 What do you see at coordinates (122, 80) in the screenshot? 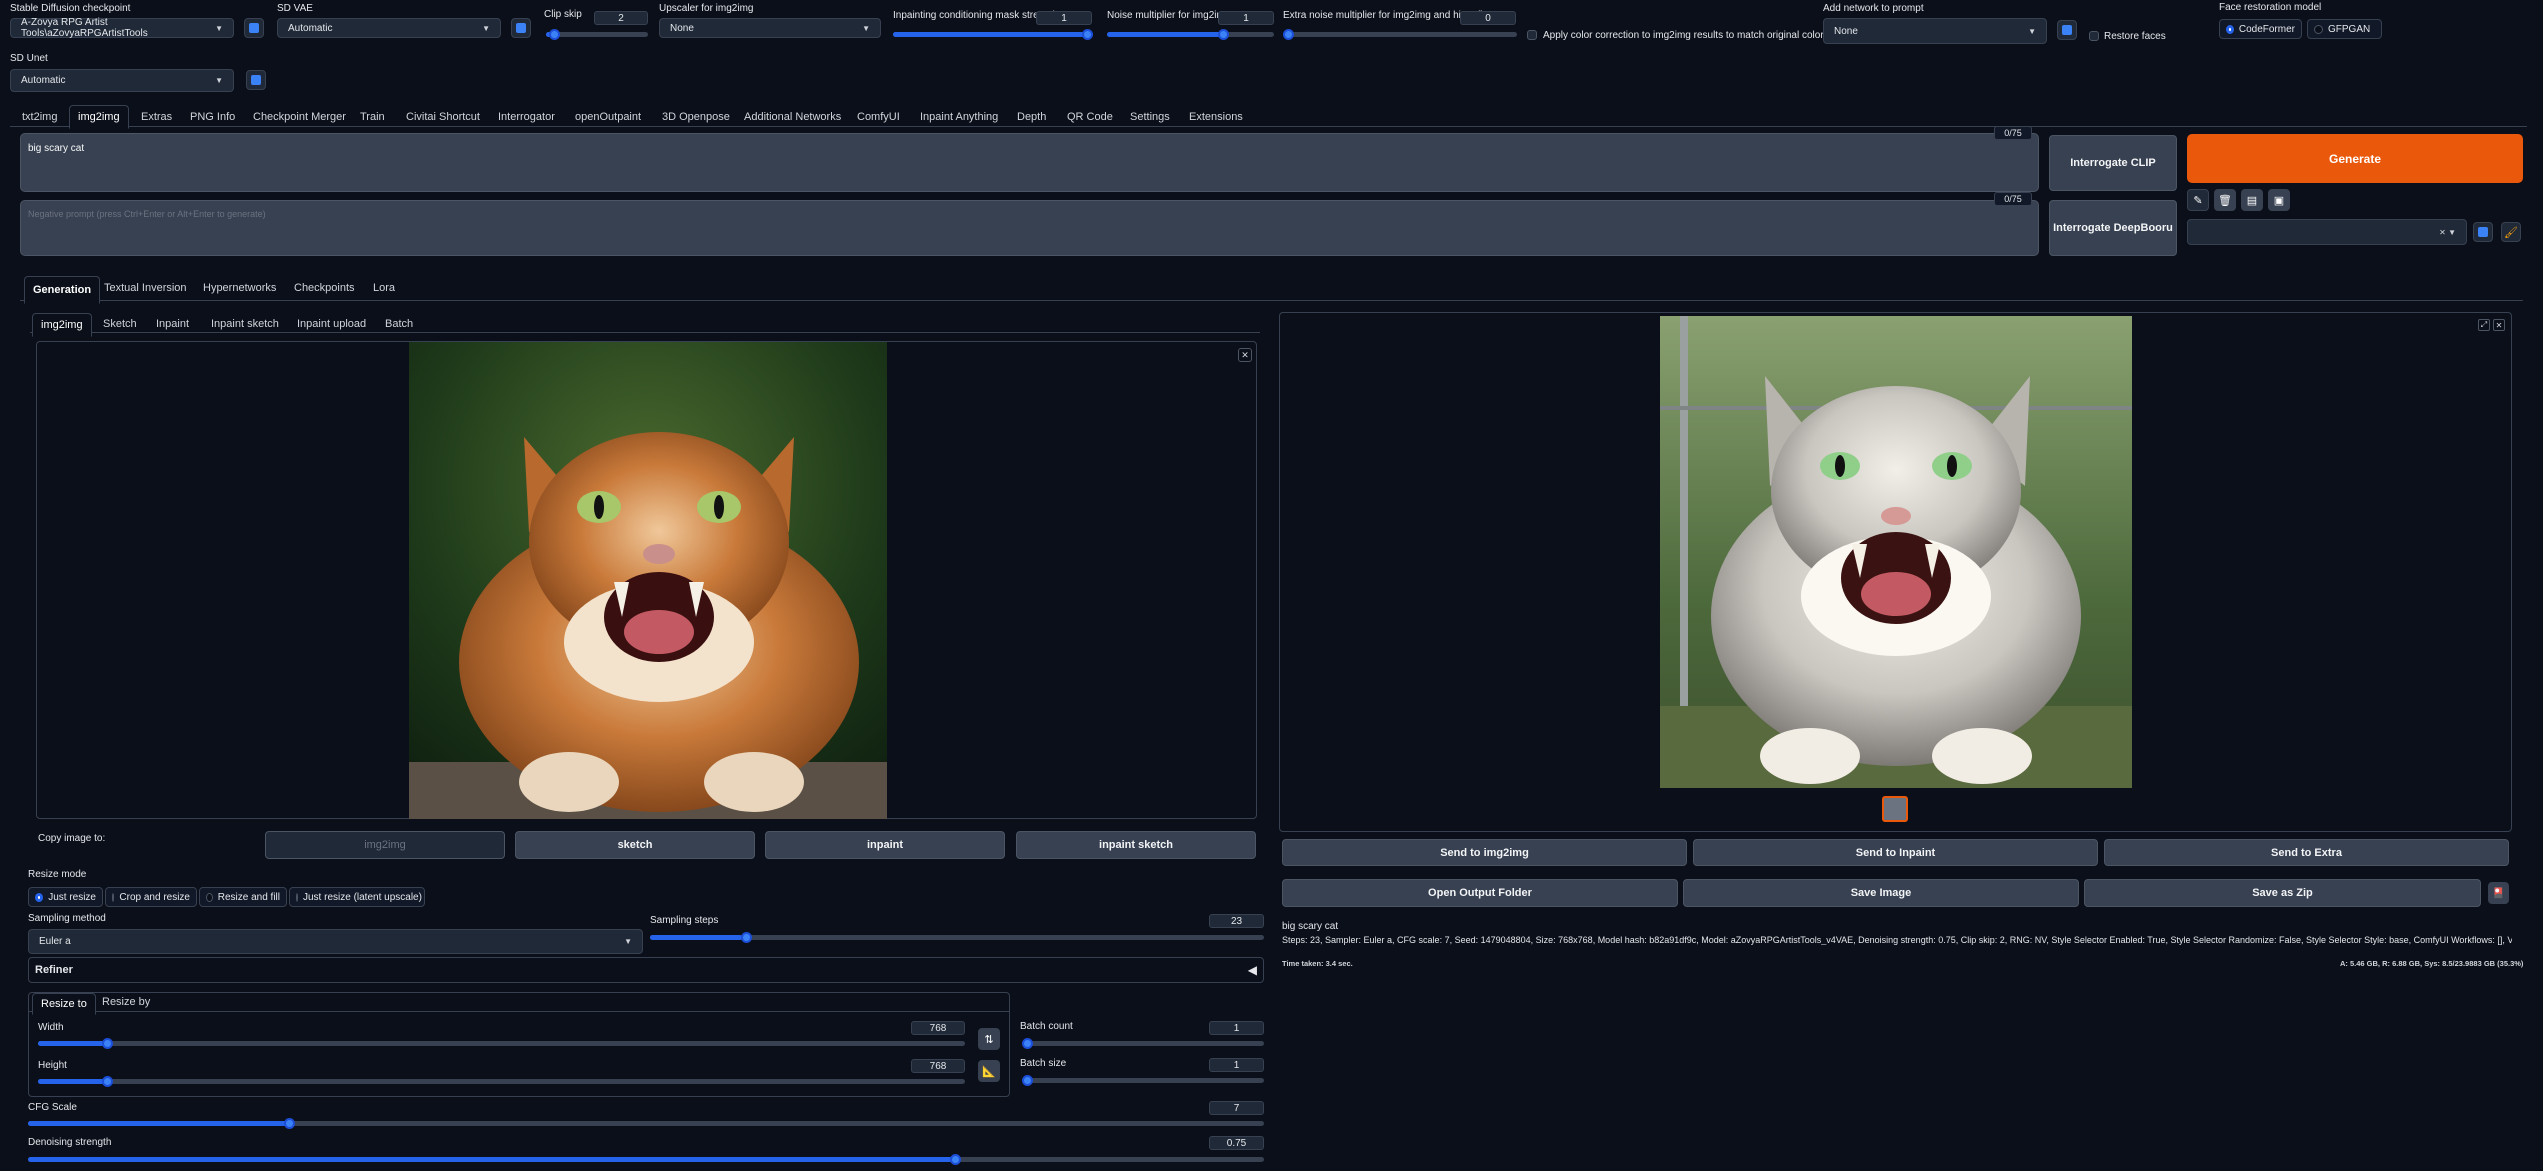
I see `unet-select: Automatic ▼` at bounding box center [122, 80].